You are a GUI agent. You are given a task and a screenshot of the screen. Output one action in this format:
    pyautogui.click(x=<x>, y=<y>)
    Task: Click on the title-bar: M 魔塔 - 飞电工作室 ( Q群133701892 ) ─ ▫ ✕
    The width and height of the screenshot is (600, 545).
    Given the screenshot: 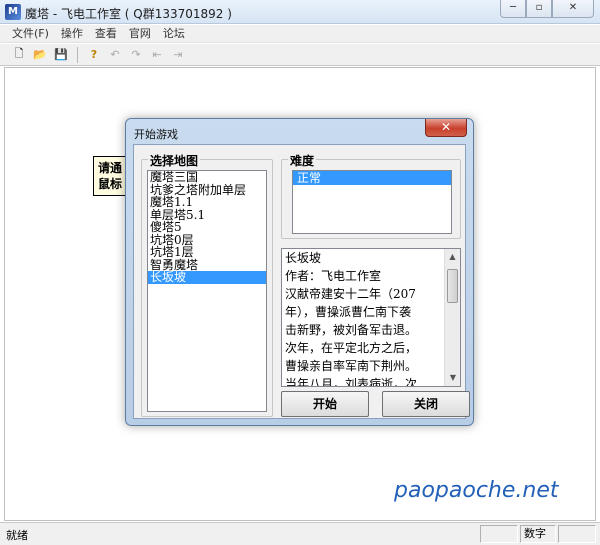 What is the action you would take?
    pyautogui.click(x=300, y=12)
    